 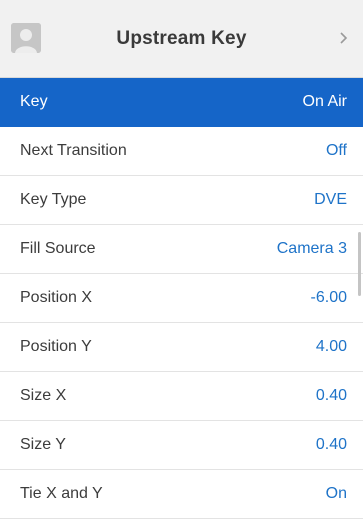 I want to click on row-value: Off, so click(x=336, y=150).